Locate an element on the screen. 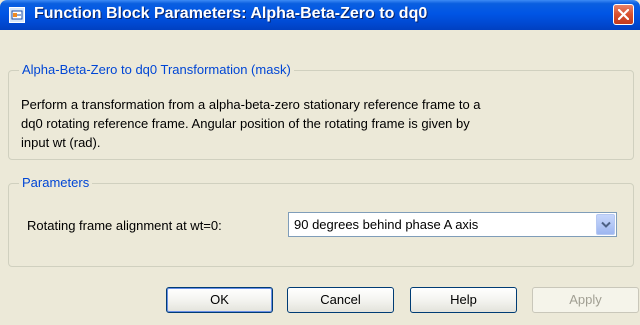  simulink-block-icon is located at coordinates (17, 15).